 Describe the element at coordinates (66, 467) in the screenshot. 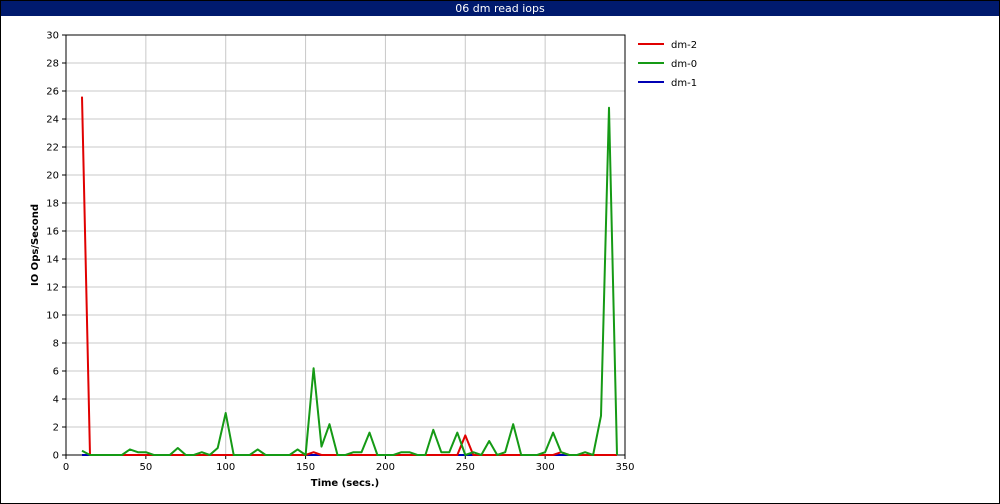

I see `x-tick-label: 0` at that location.